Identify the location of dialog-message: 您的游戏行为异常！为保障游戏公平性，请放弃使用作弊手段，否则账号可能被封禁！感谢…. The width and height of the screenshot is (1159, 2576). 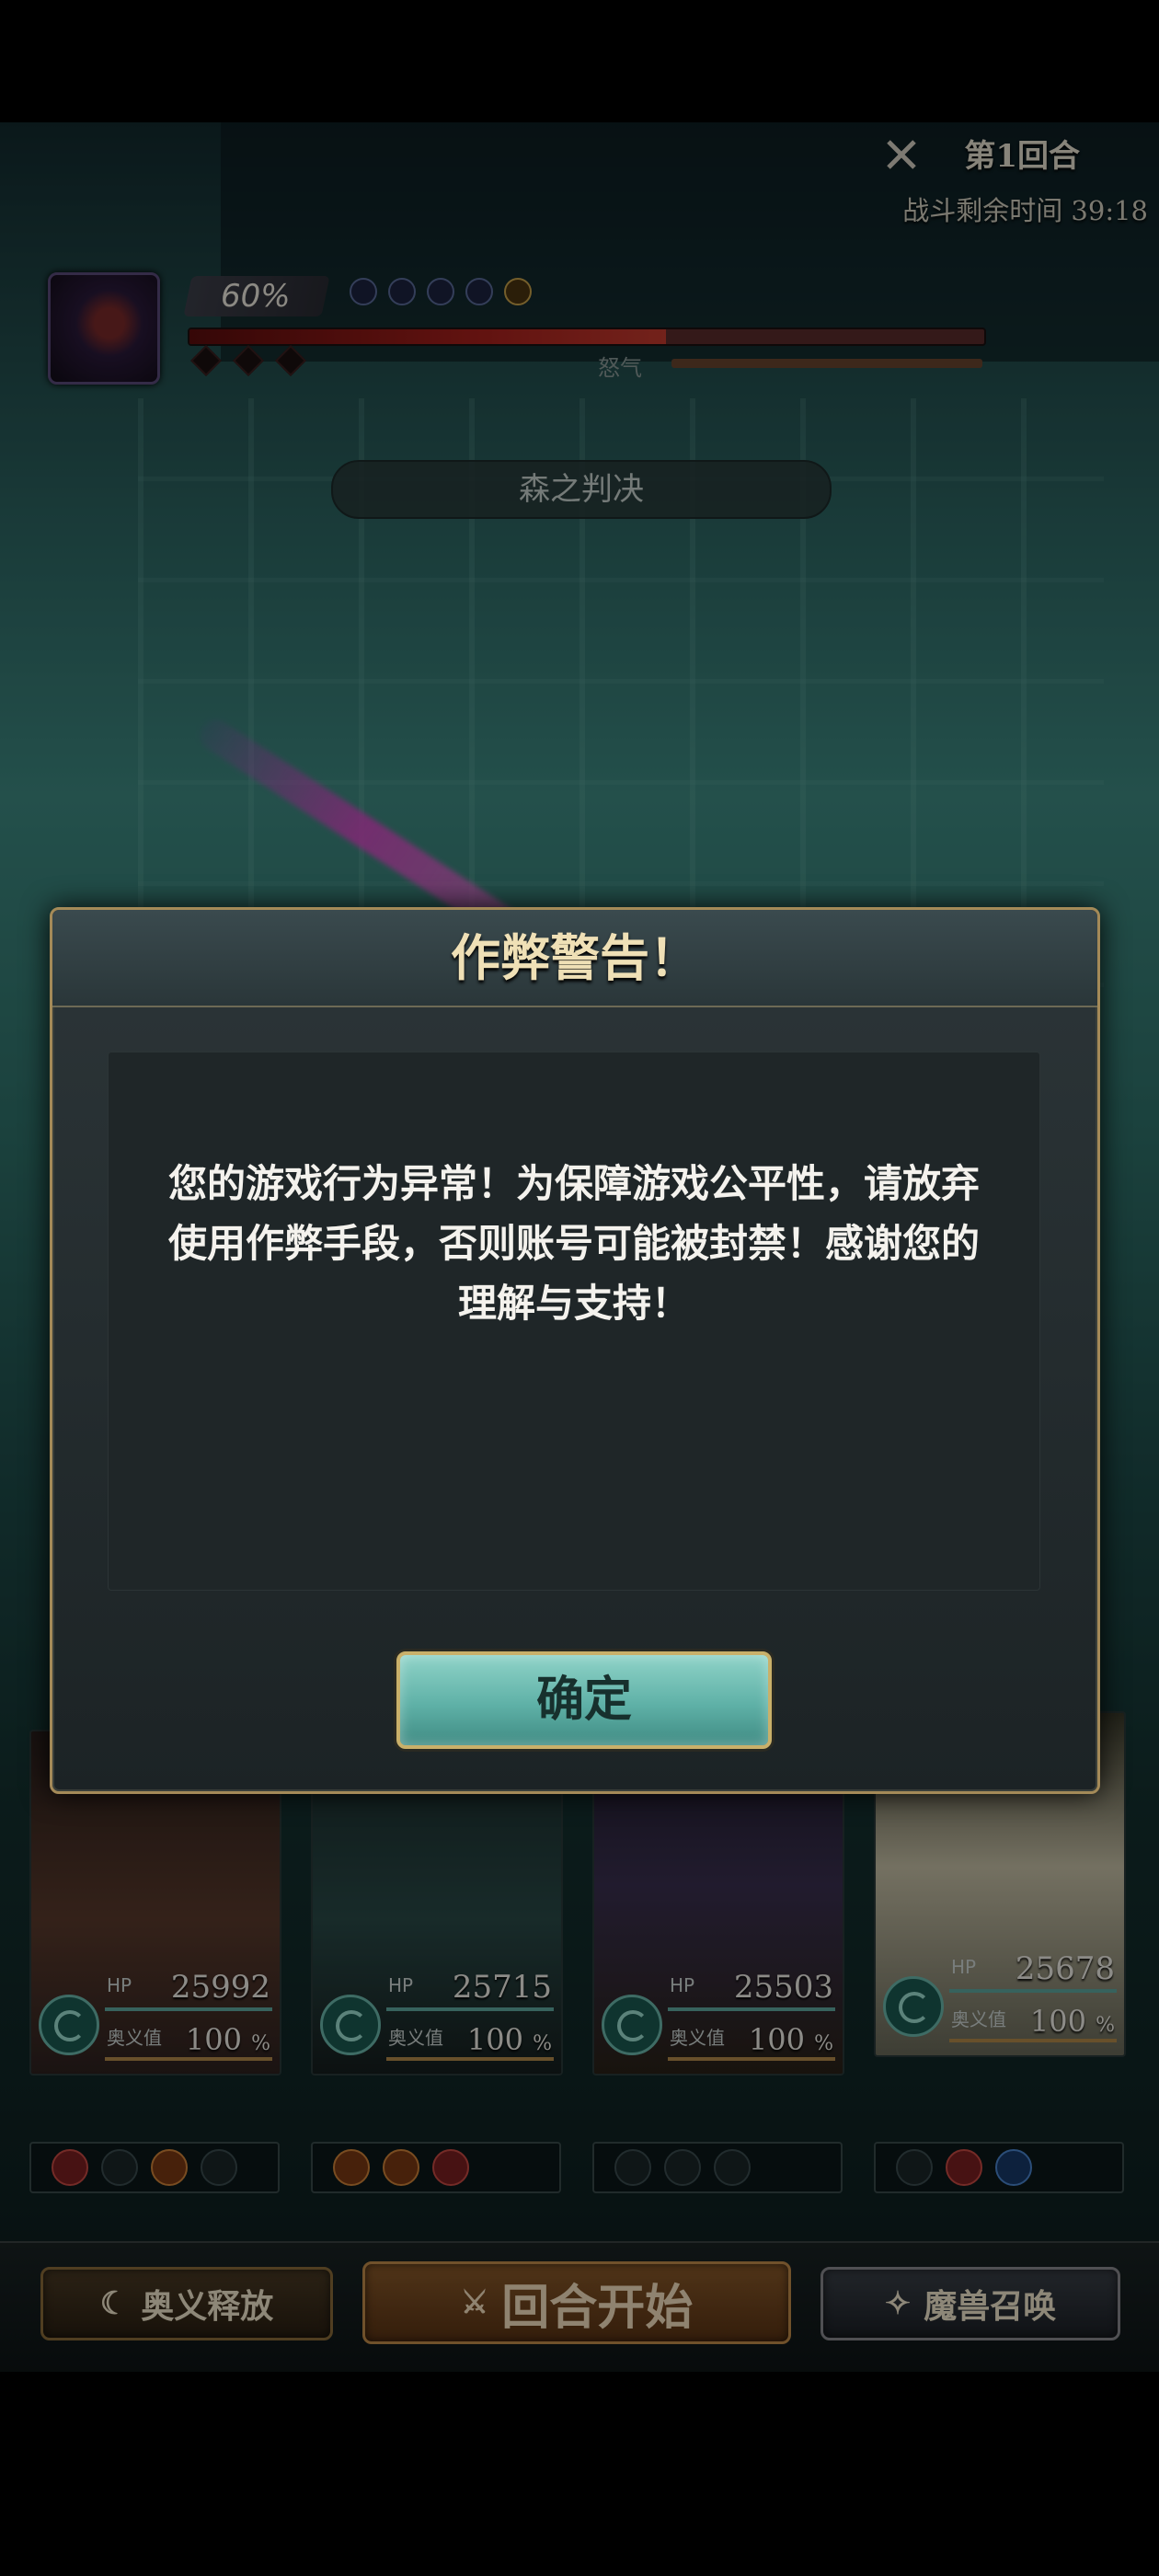
(573, 1243).